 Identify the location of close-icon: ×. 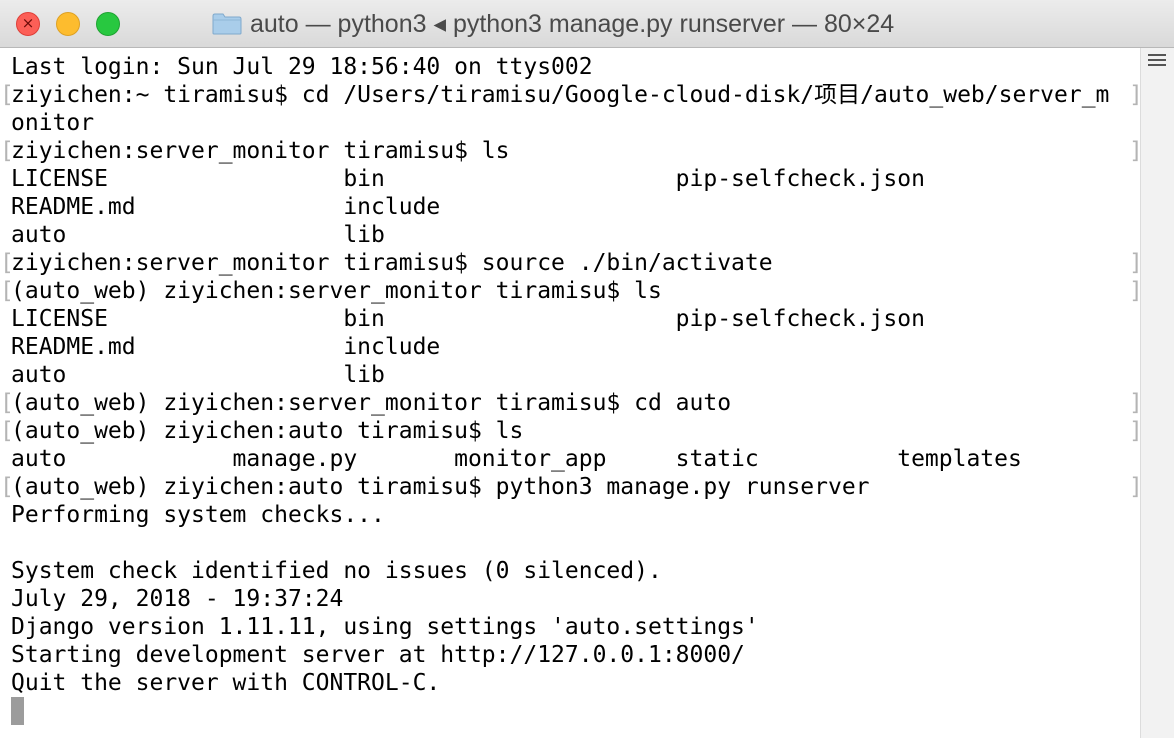
(28, 23).